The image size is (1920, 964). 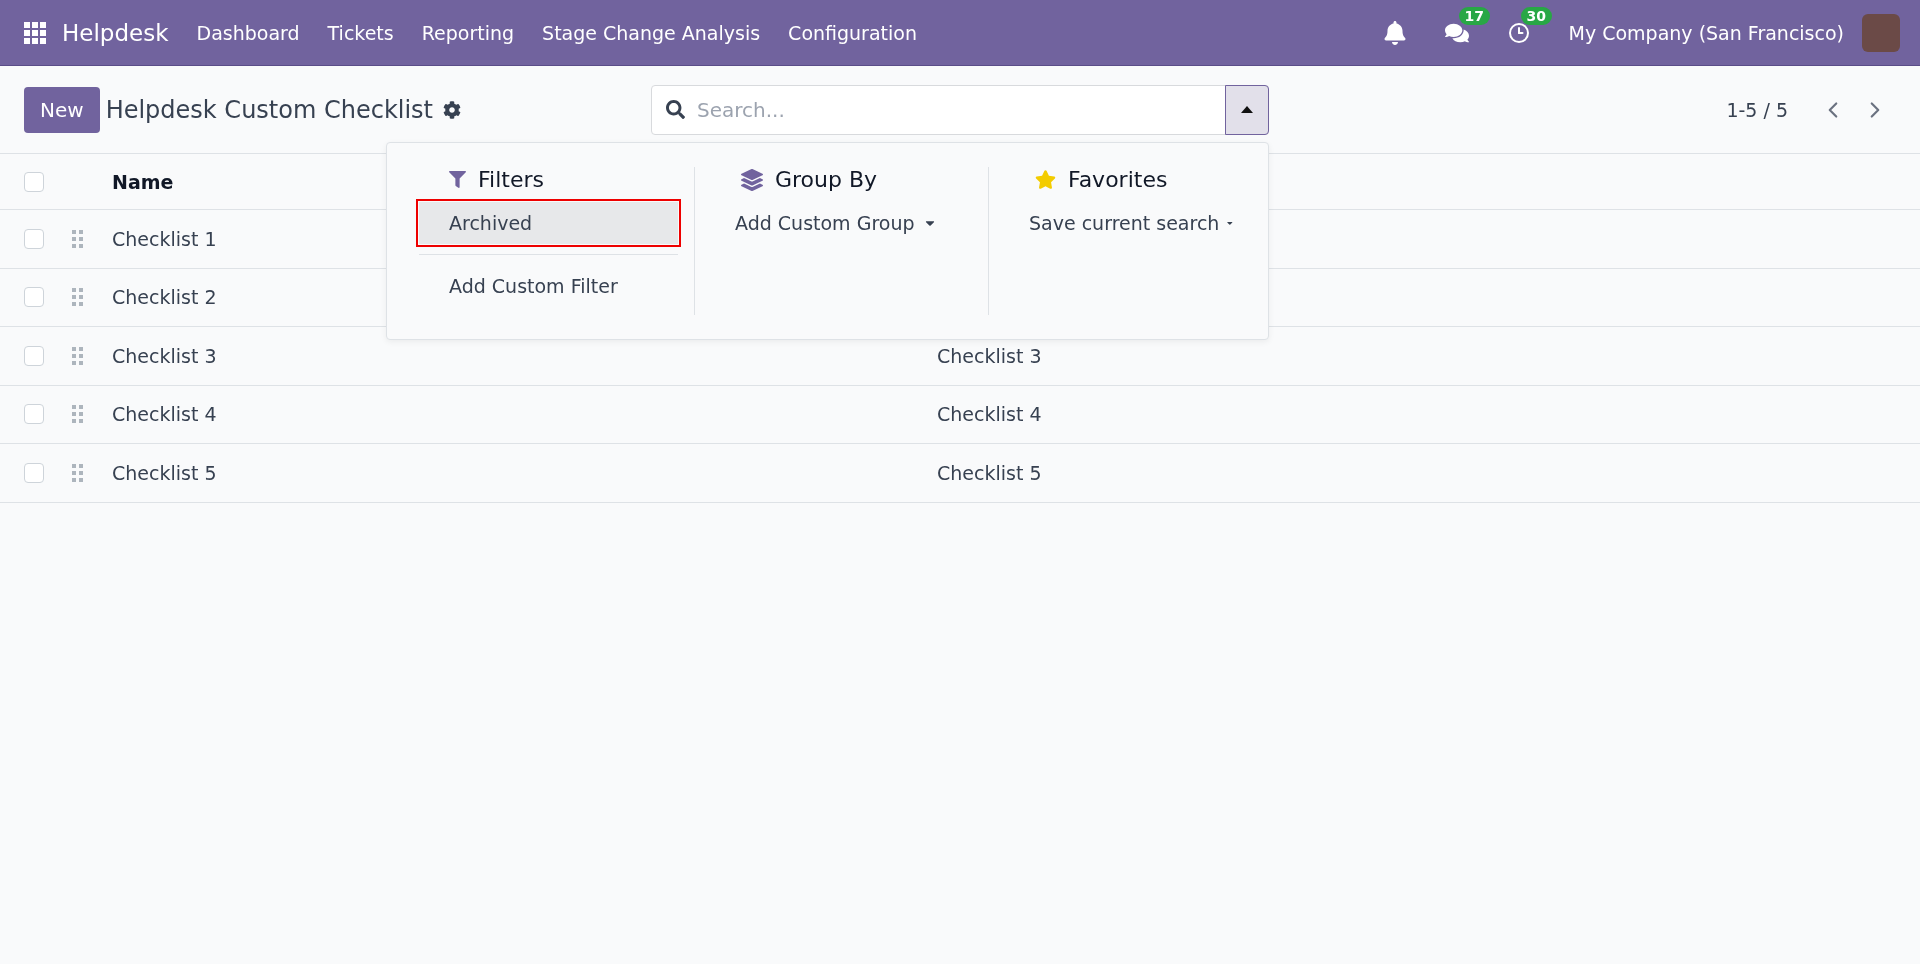 What do you see at coordinates (35, 32) in the screenshot?
I see `app-grid-icon` at bounding box center [35, 32].